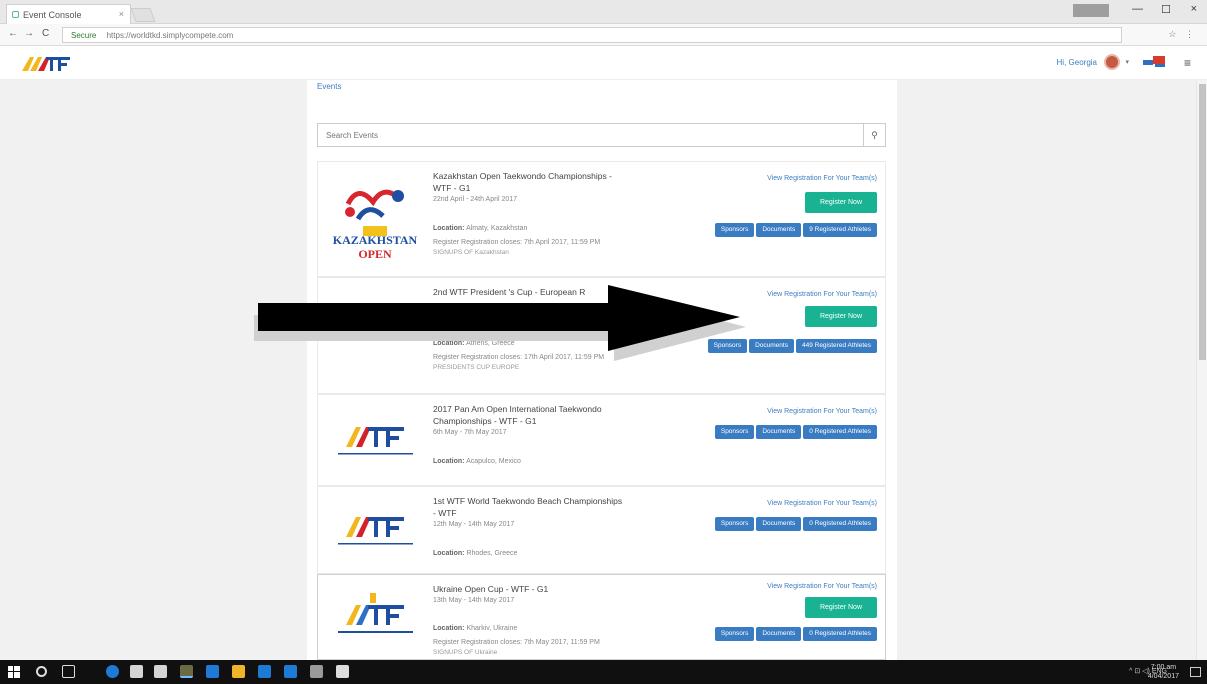 The width and height of the screenshot is (1207, 684). I want to click on clock-date: 4/04/2017, so click(1163, 676).